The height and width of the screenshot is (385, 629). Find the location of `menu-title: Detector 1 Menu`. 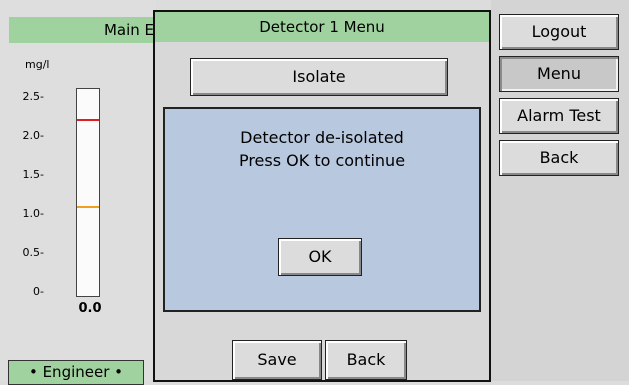

menu-title: Detector 1 Menu is located at coordinates (322, 27).